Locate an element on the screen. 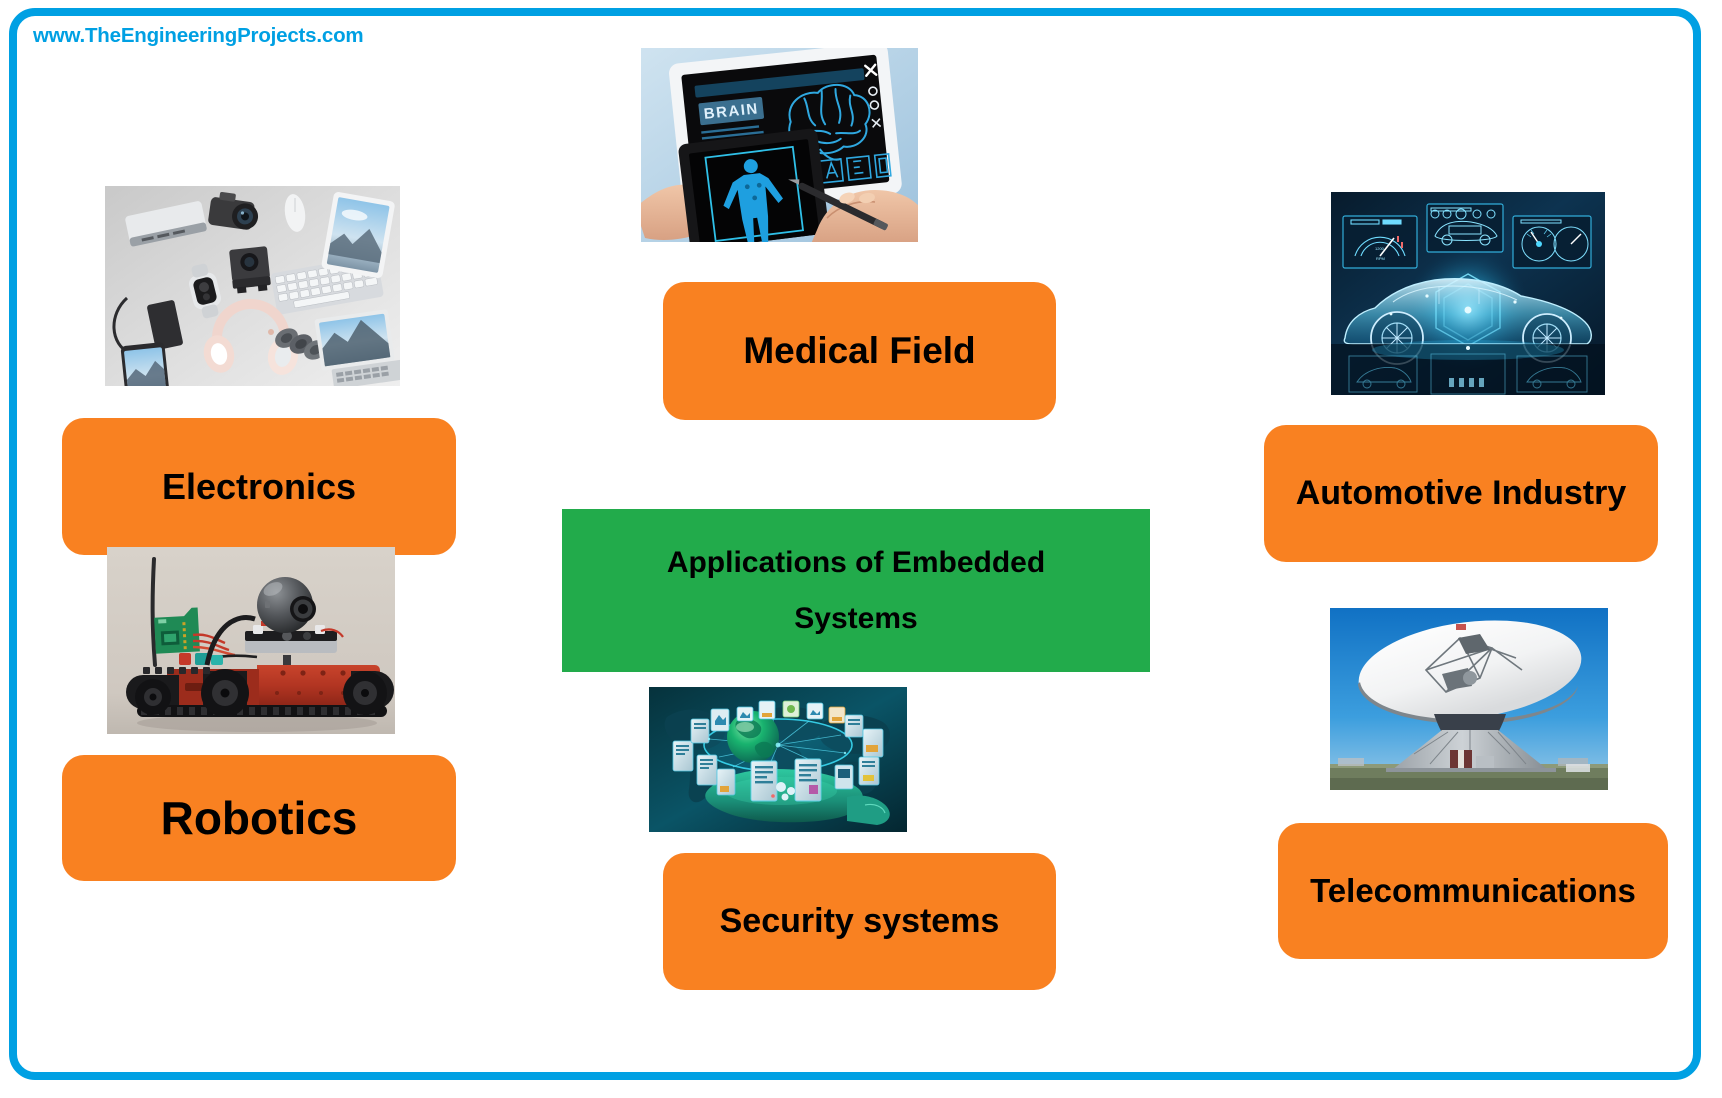  label-telecommunications-text: Telecommunications is located at coordinates (1473, 890).